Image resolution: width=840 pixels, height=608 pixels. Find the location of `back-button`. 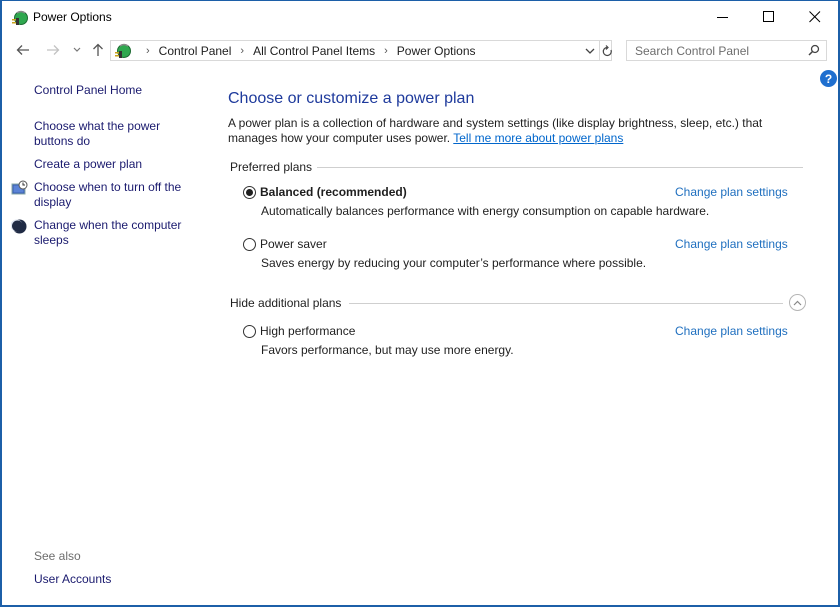

back-button is located at coordinates (23, 50).